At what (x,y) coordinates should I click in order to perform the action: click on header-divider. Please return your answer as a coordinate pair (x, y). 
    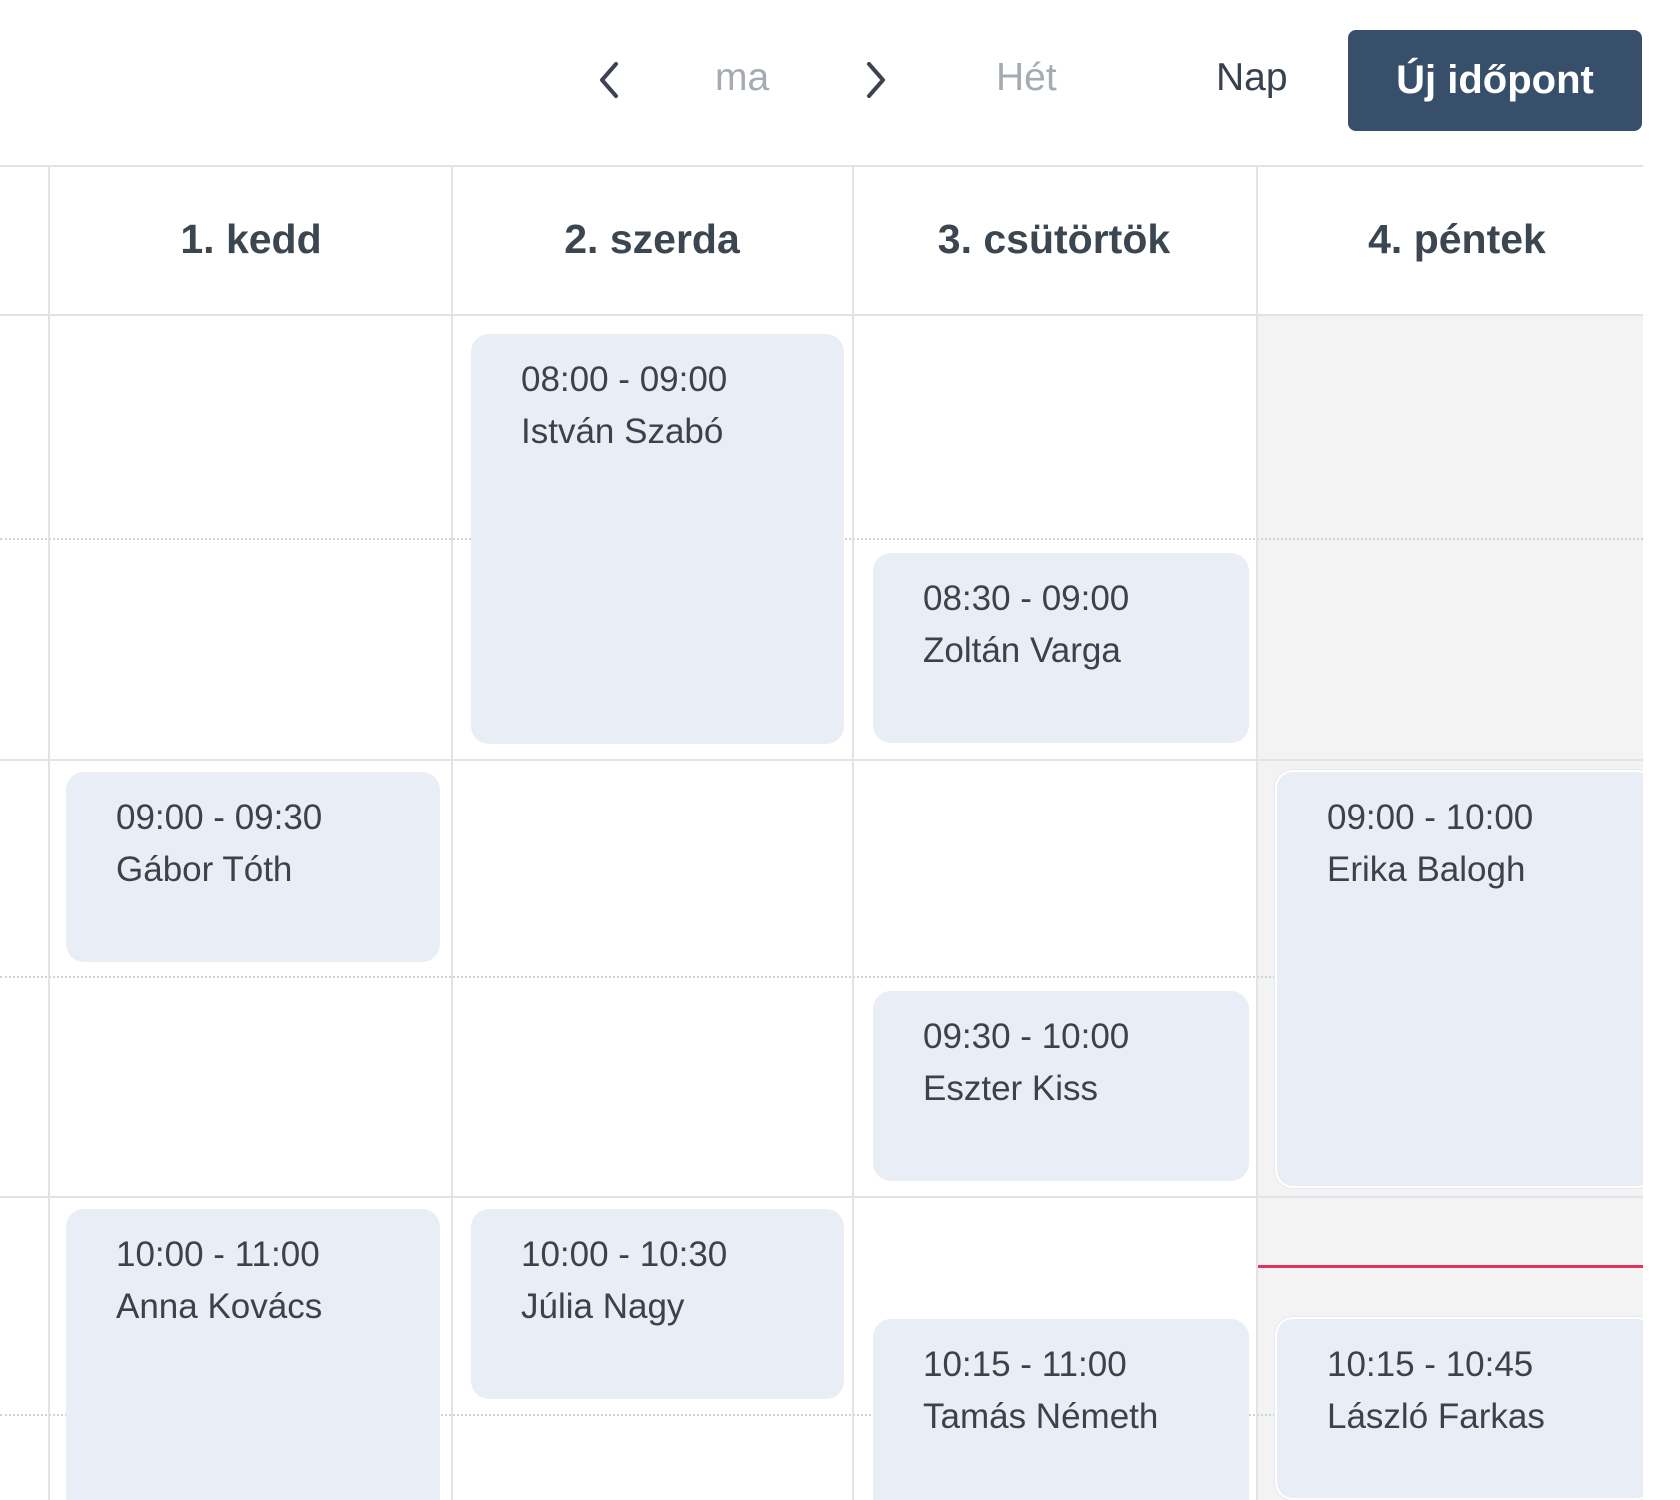
    Looking at the image, I should click on (821, 315).